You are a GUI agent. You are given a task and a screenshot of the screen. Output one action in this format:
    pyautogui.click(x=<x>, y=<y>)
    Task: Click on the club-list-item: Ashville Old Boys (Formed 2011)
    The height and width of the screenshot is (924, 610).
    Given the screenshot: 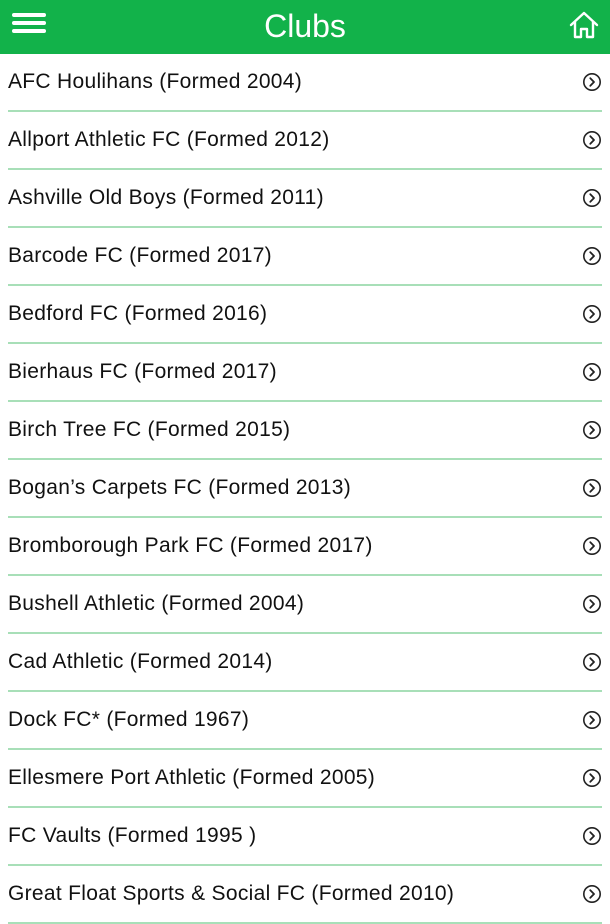 What is the action you would take?
    pyautogui.click(x=305, y=199)
    